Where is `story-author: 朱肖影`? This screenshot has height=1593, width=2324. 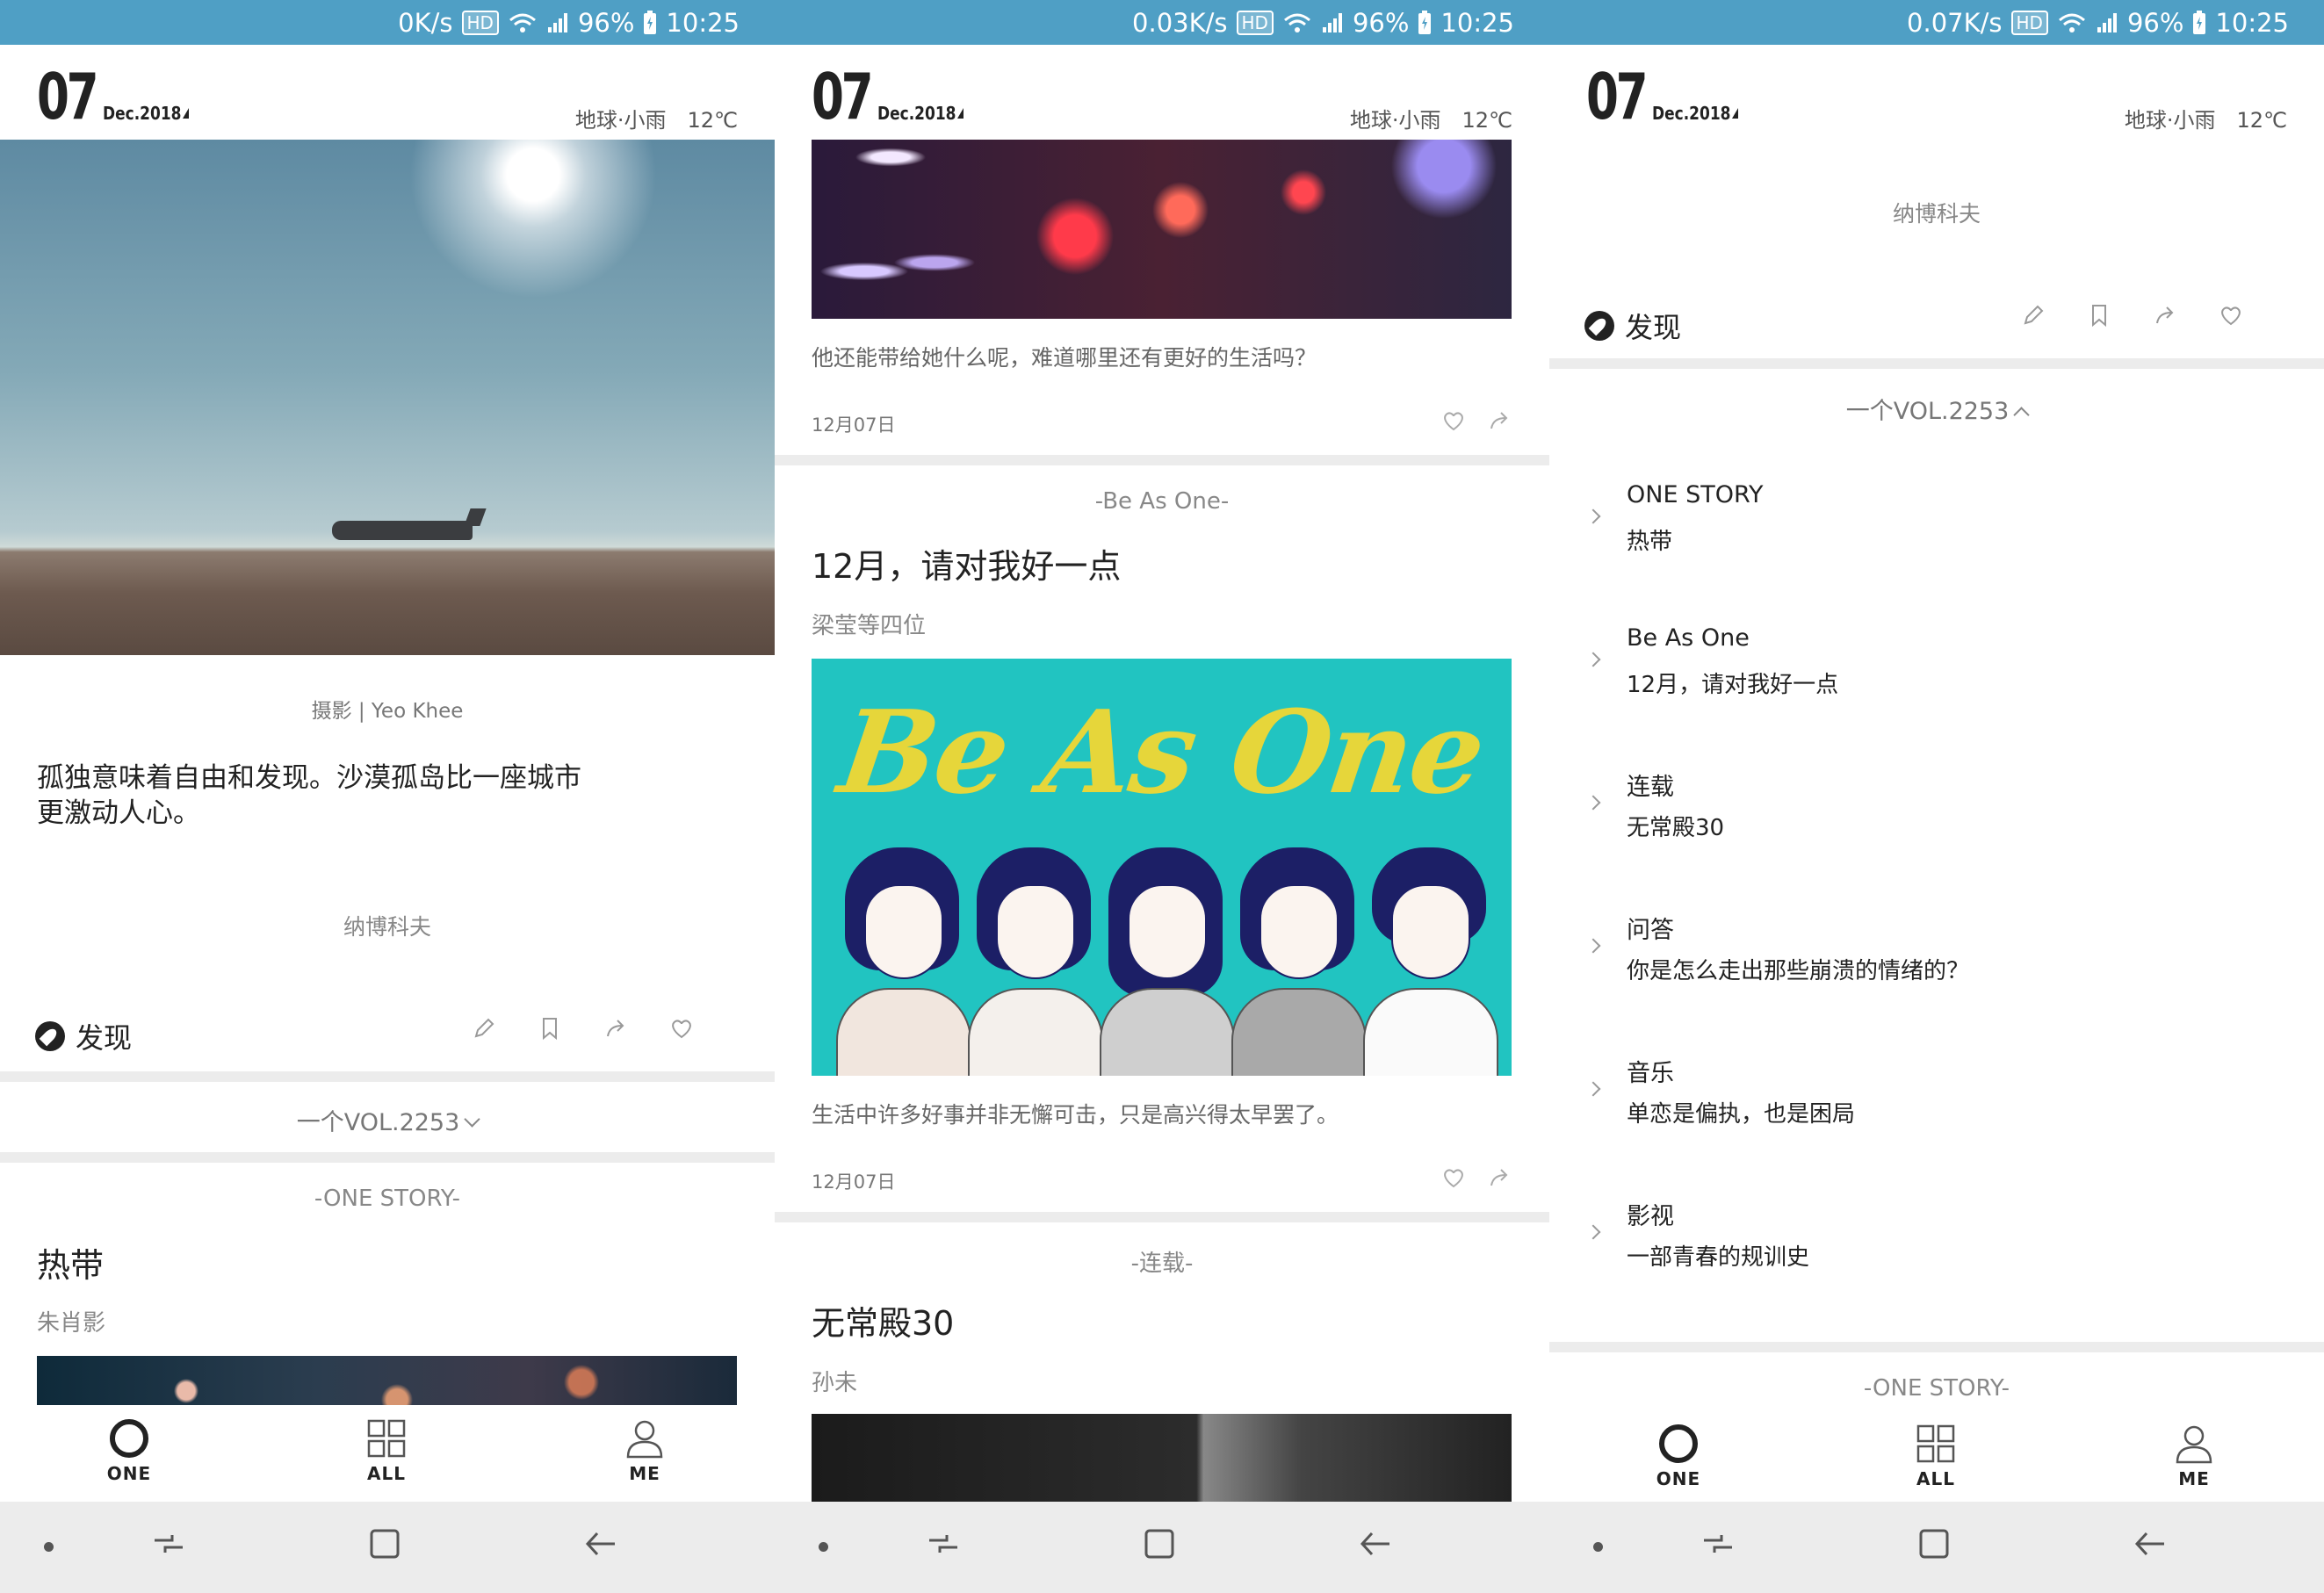
story-author: 朱肖影 is located at coordinates (71, 1323).